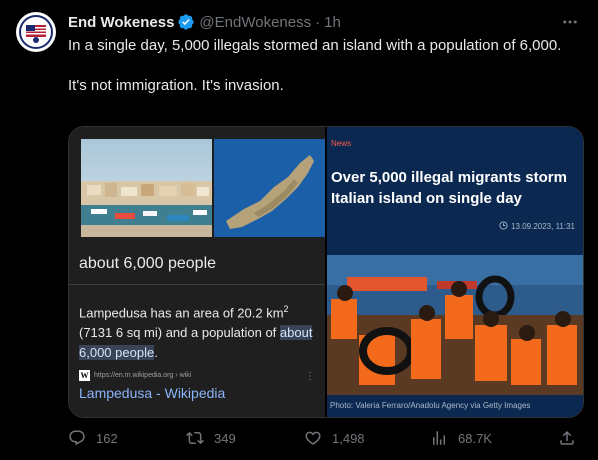  I want to click on news-date-text: 13.09.2023, 11:31, so click(543, 226).